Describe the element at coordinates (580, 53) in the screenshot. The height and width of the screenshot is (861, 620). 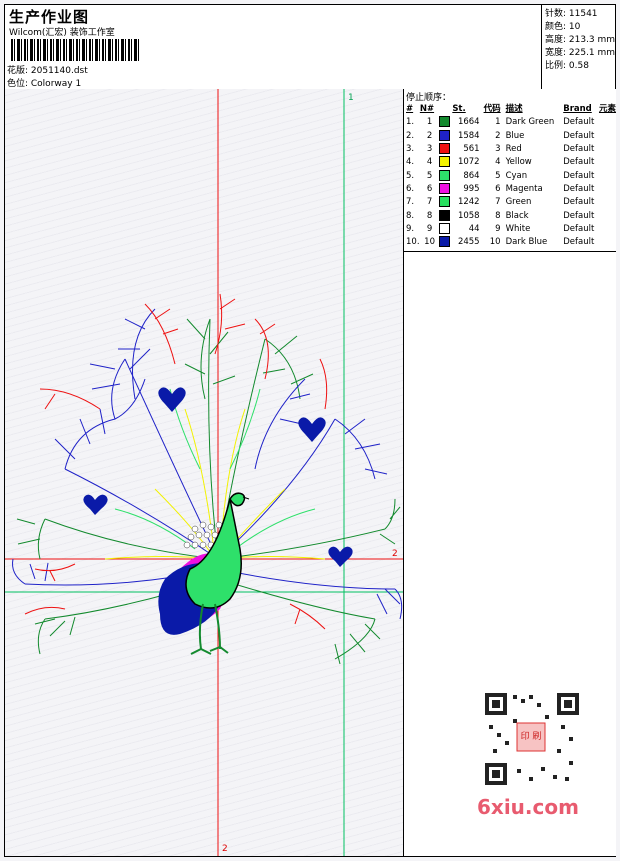
I see `design-width: 宽度: 225.1 mm` at that location.